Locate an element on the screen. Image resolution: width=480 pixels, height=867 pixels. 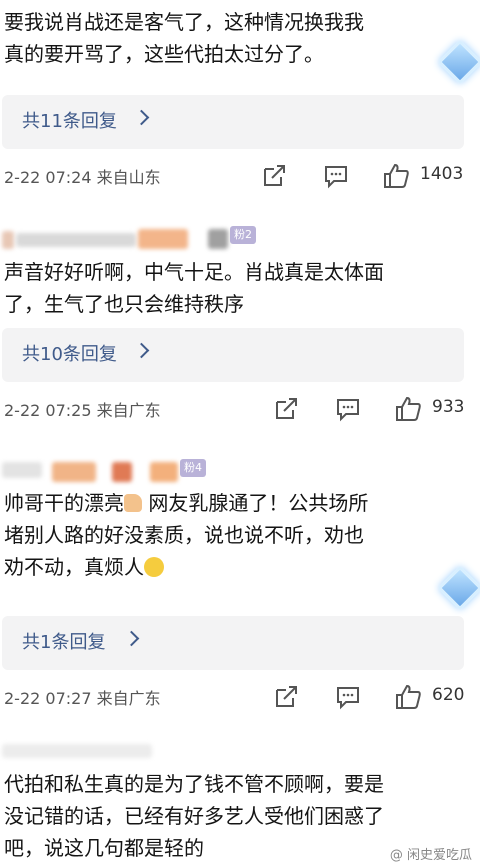
fan-badge: 粉4 is located at coordinates (193, 468).